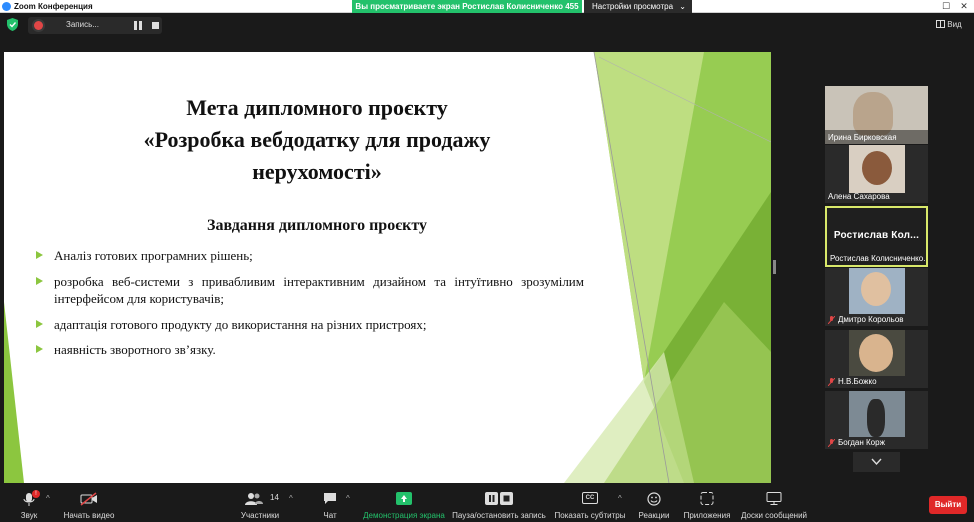 Image resolution: width=974 pixels, height=522 pixels. I want to click on whiteboard-icon, so click(774, 498).